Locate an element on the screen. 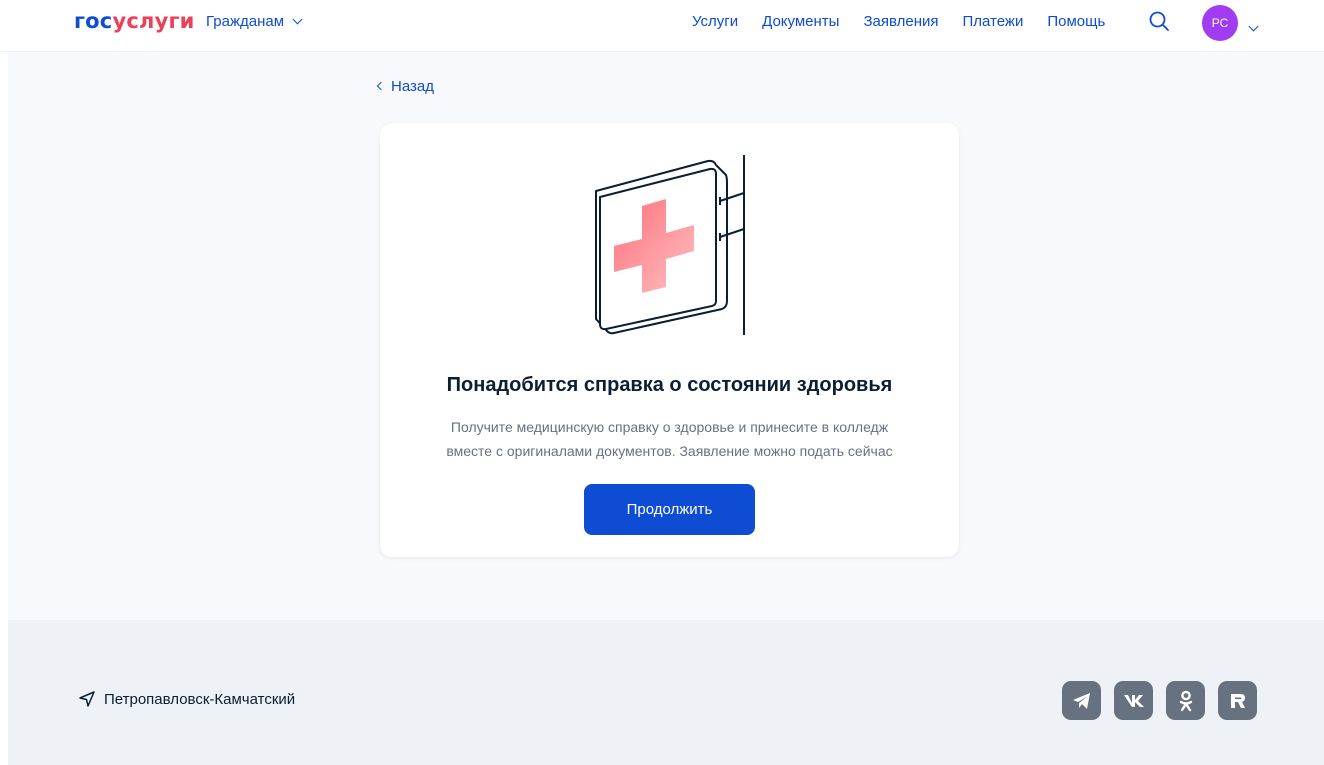 The height and width of the screenshot is (765, 1324). ok-icon is located at coordinates (1185, 700).